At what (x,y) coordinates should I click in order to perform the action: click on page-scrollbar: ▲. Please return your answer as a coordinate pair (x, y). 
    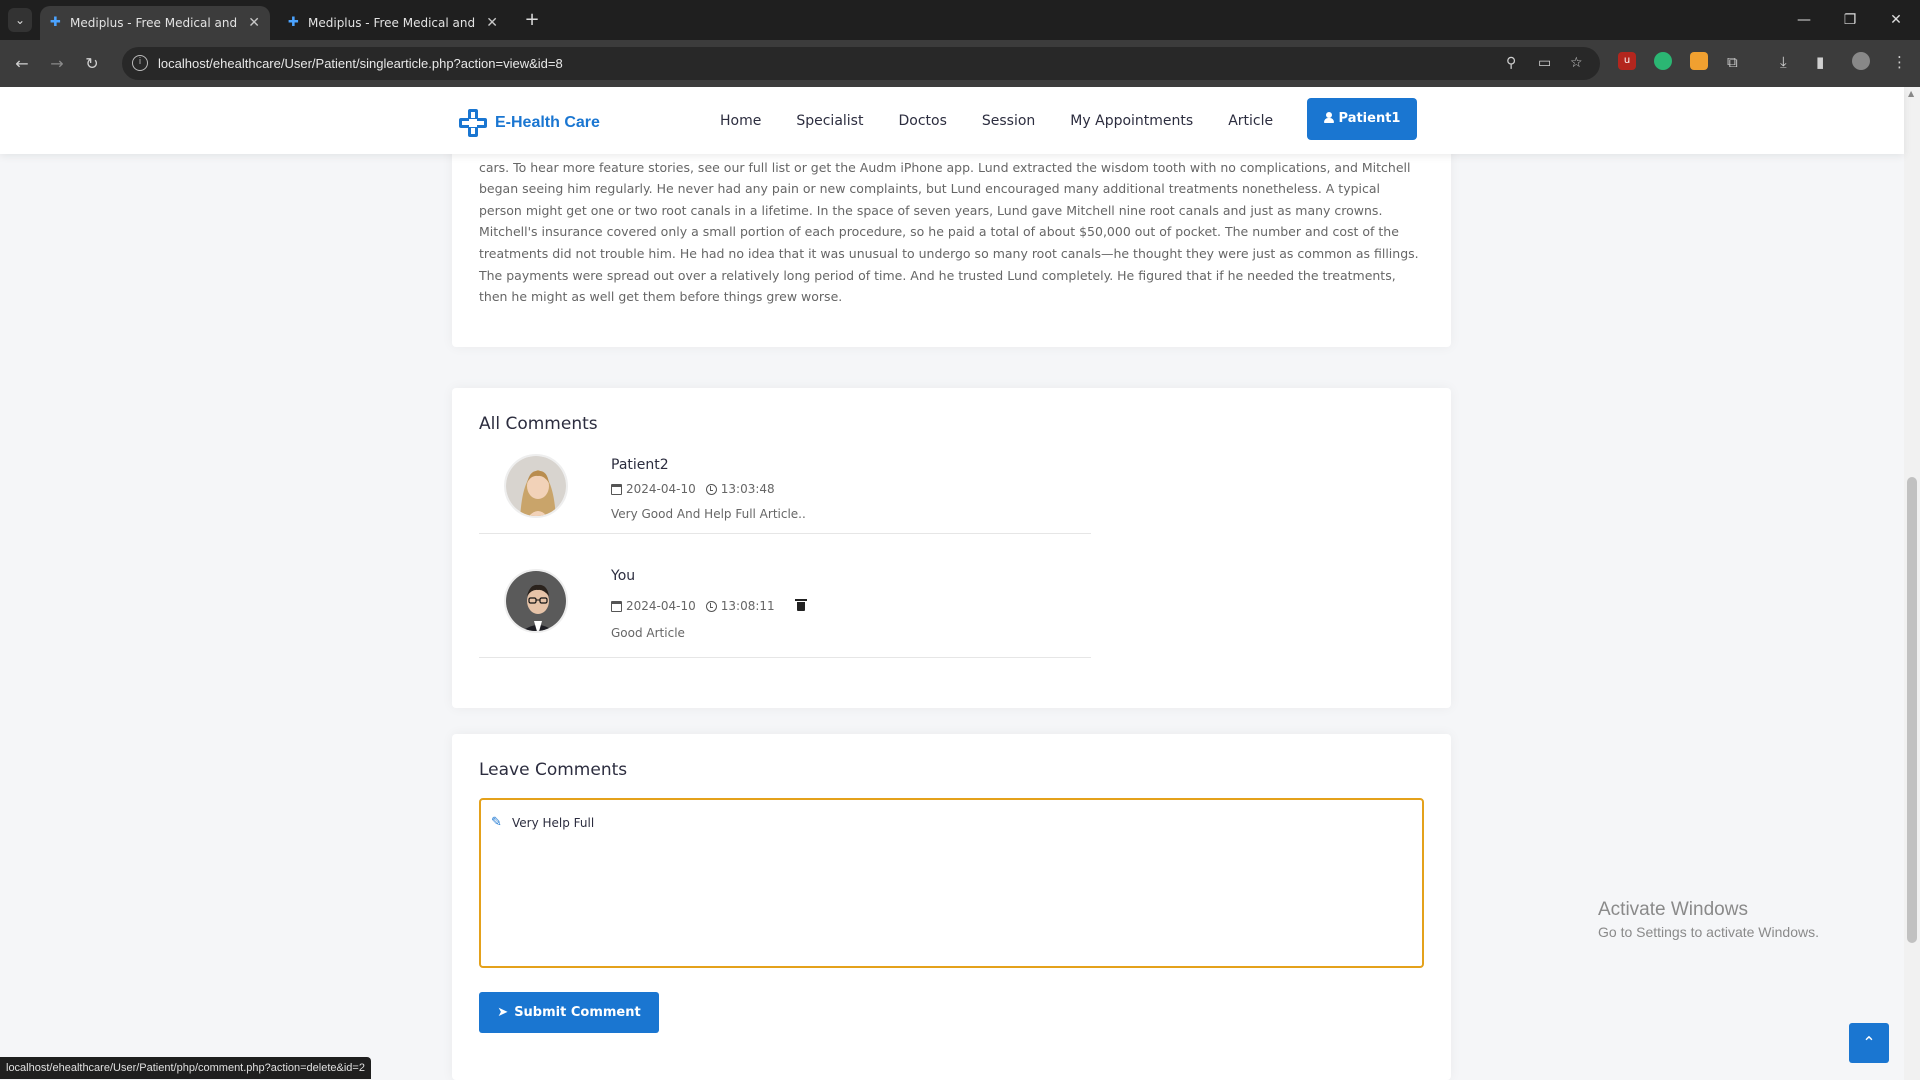
    Looking at the image, I should click on (1912, 583).